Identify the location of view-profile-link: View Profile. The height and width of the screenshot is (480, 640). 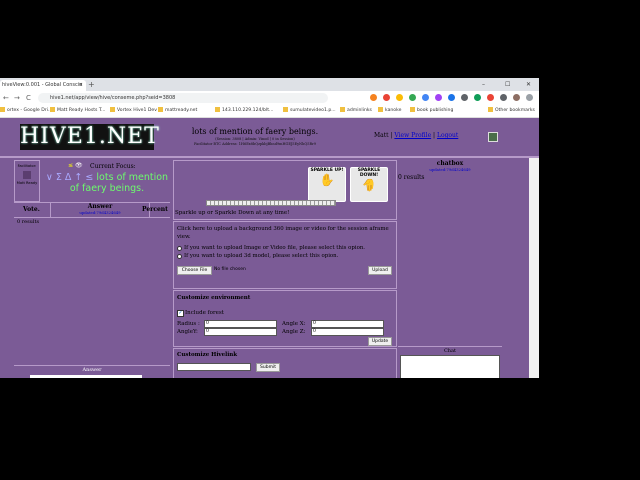
(412, 135).